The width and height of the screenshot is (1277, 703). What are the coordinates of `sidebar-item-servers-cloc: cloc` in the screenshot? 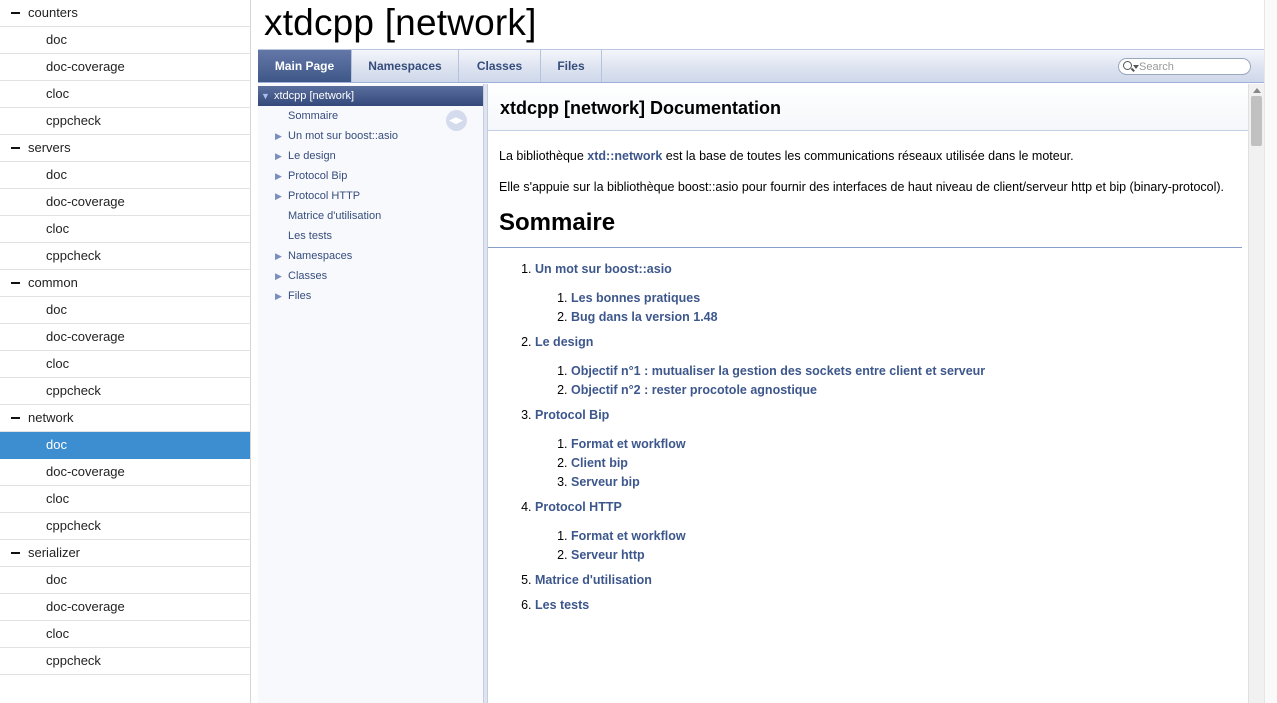 It's located at (125, 229).